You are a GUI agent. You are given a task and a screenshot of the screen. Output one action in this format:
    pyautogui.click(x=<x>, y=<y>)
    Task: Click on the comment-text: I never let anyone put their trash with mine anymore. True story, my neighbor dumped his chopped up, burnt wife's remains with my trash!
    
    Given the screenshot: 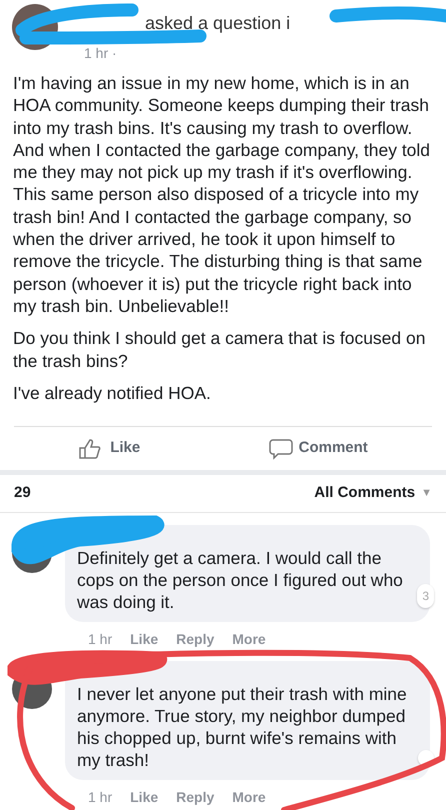 What is the action you would take?
    pyautogui.click(x=242, y=727)
    